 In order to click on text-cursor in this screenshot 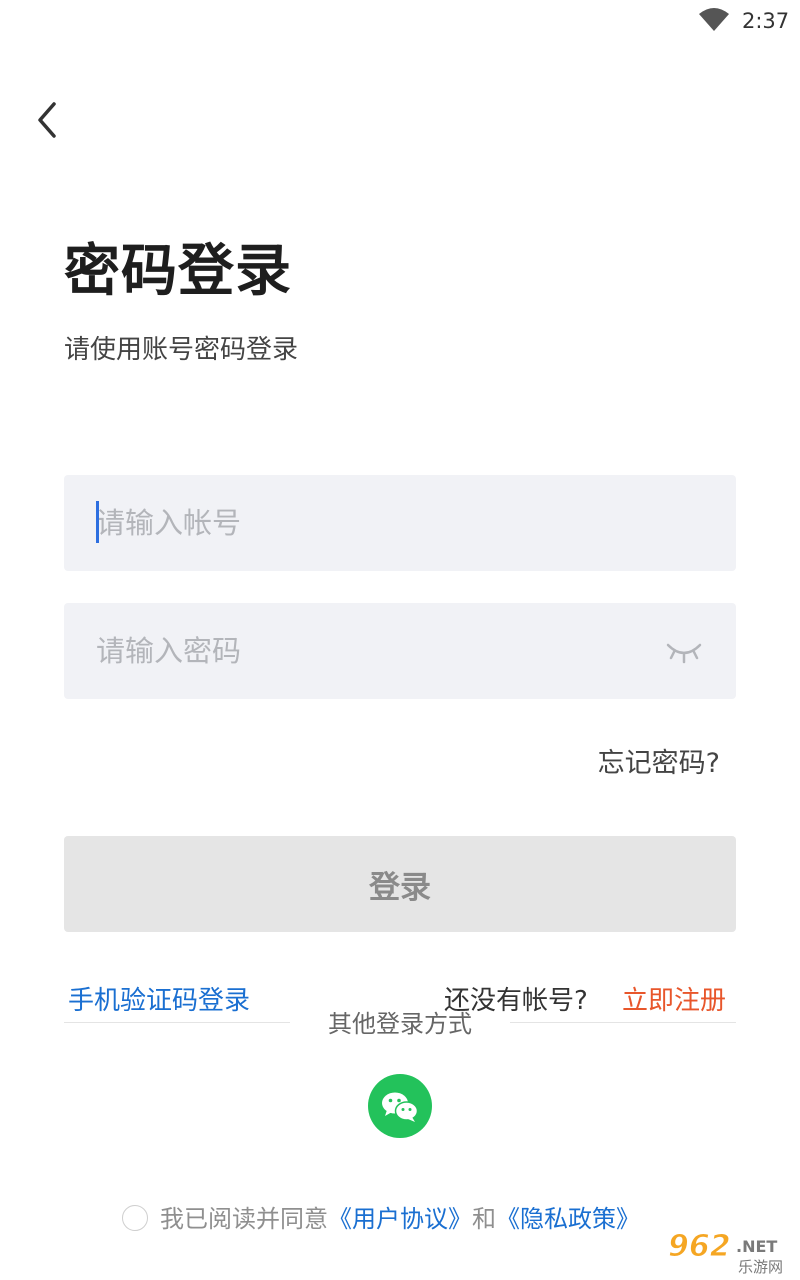, I will do `click(97, 522)`.